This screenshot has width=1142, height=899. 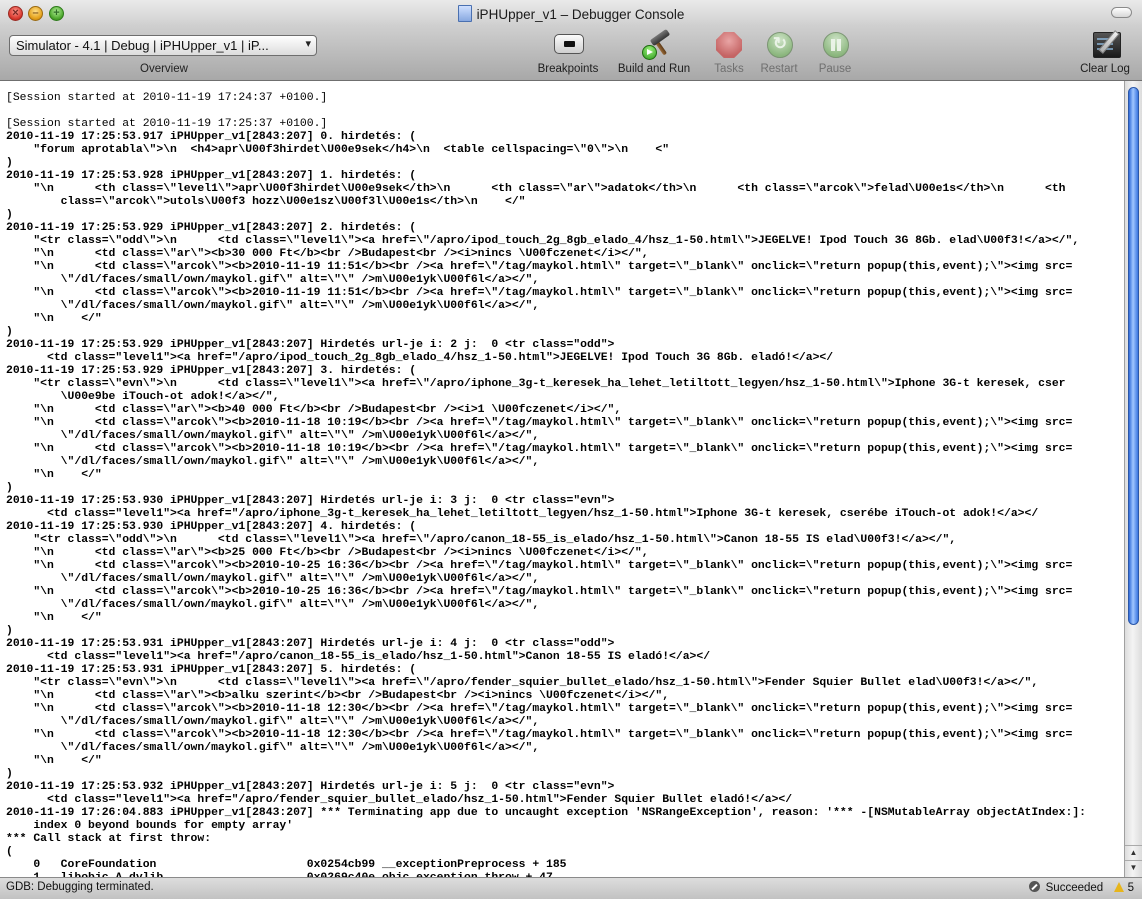 What do you see at coordinates (780, 45) in the screenshot?
I see `restart-icon` at bounding box center [780, 45].